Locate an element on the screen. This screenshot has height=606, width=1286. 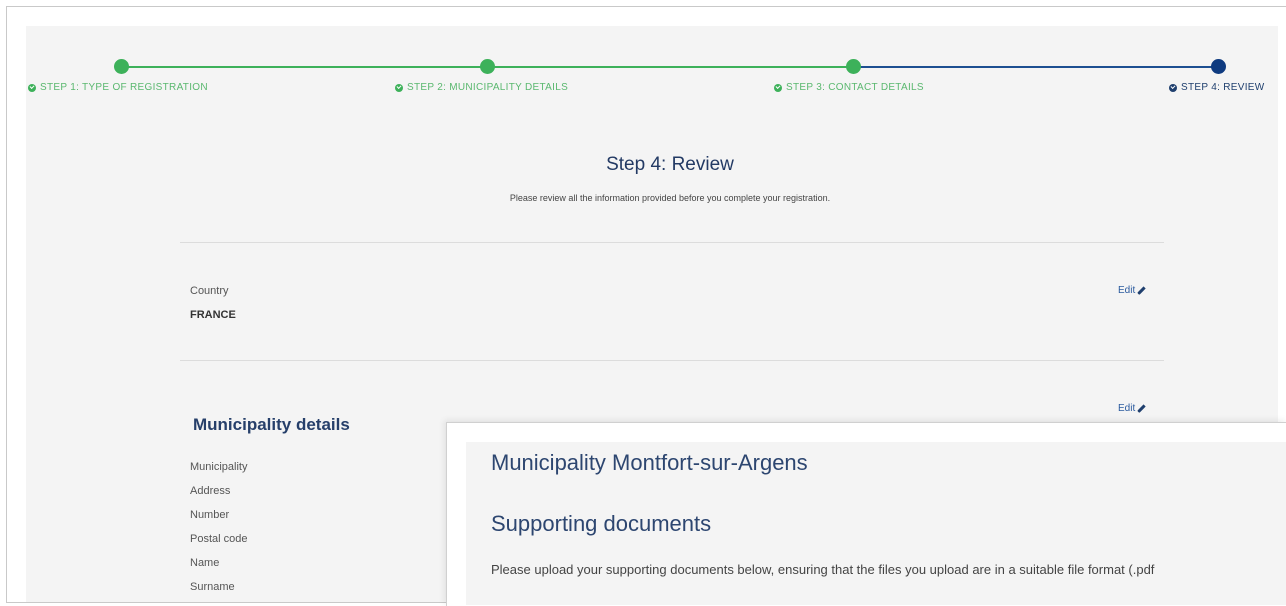
step-2-tab: STEP 2: MUNICIPALITY DETAILS is located at coordinates (481, 87).